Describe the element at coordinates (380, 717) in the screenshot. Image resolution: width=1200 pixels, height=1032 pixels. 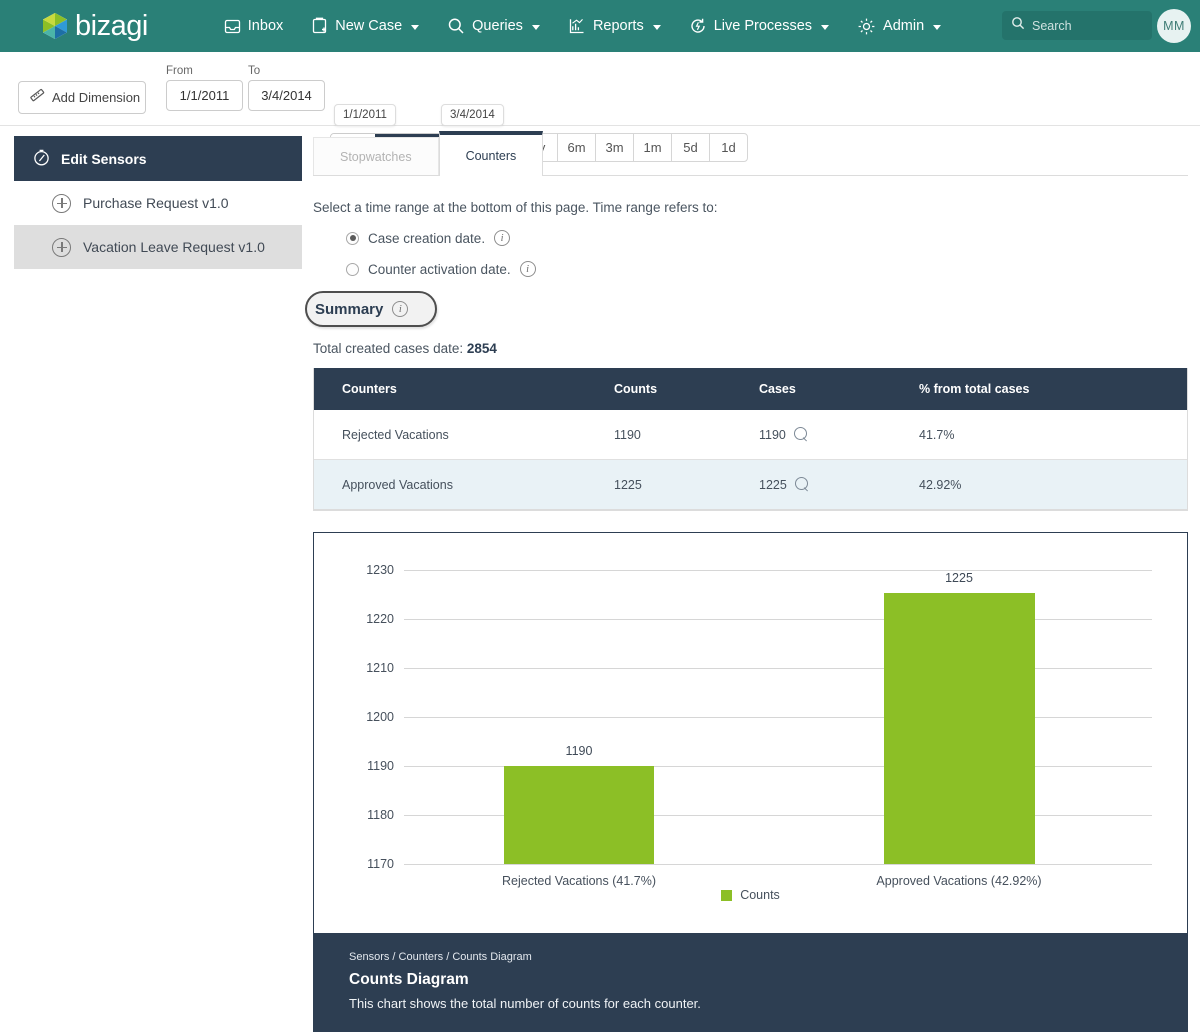
I see `y-axis-tick: 1200` at that location.